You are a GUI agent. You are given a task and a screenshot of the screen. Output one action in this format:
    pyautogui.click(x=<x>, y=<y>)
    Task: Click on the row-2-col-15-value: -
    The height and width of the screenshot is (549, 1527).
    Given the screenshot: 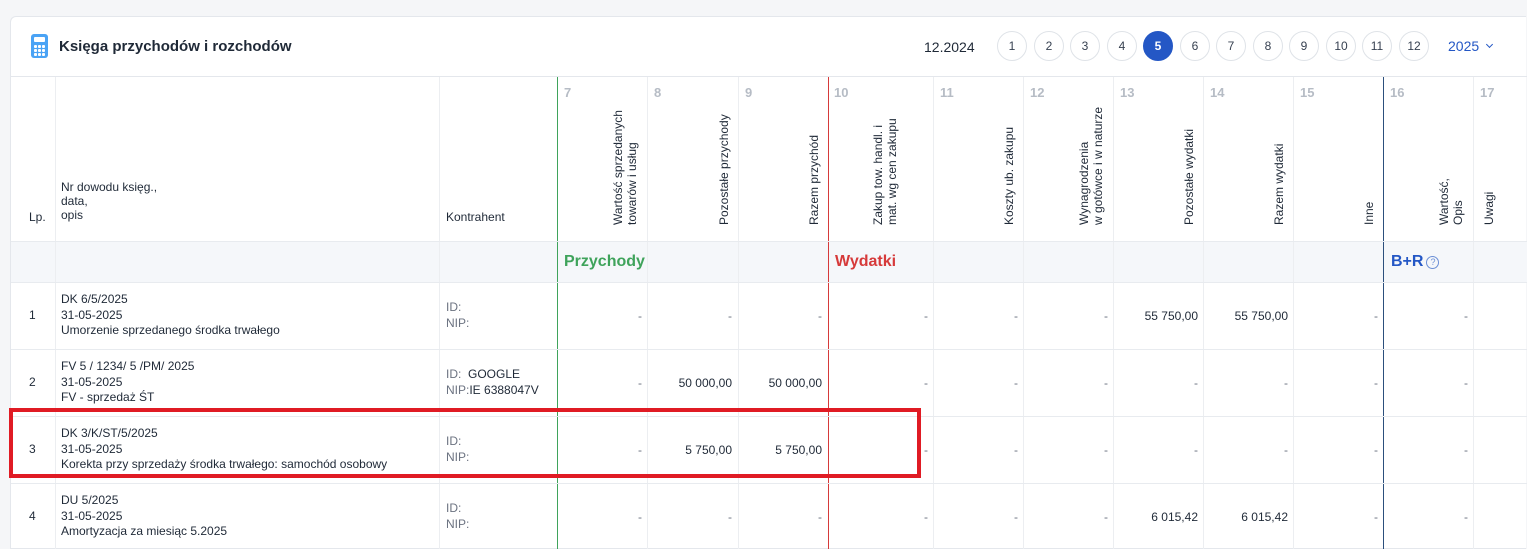 What is the action you would take?
    pyautogui.click(x=1376, y=383)
    